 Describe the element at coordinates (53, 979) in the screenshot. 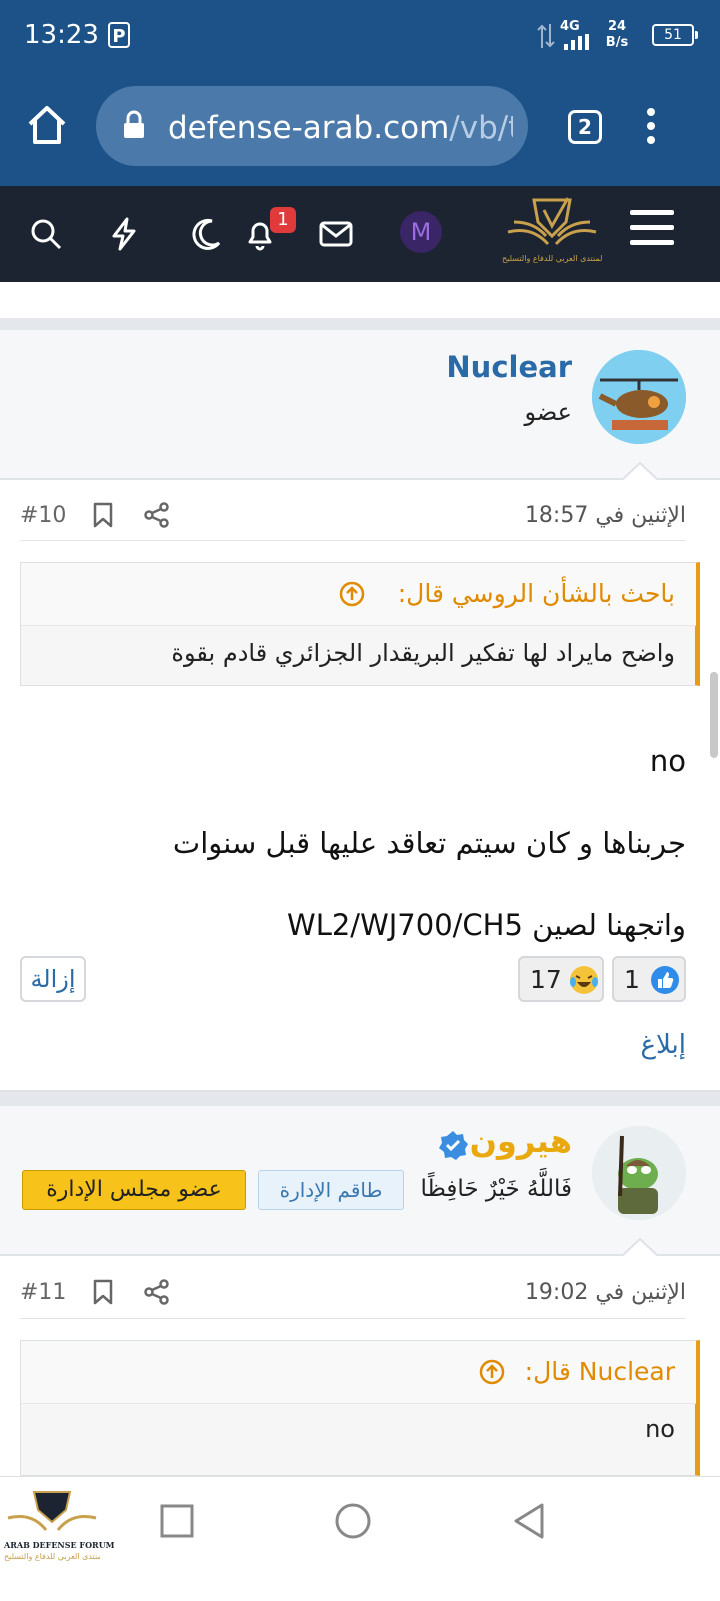

I see `remove-reaction-button: إزالة` at that location.